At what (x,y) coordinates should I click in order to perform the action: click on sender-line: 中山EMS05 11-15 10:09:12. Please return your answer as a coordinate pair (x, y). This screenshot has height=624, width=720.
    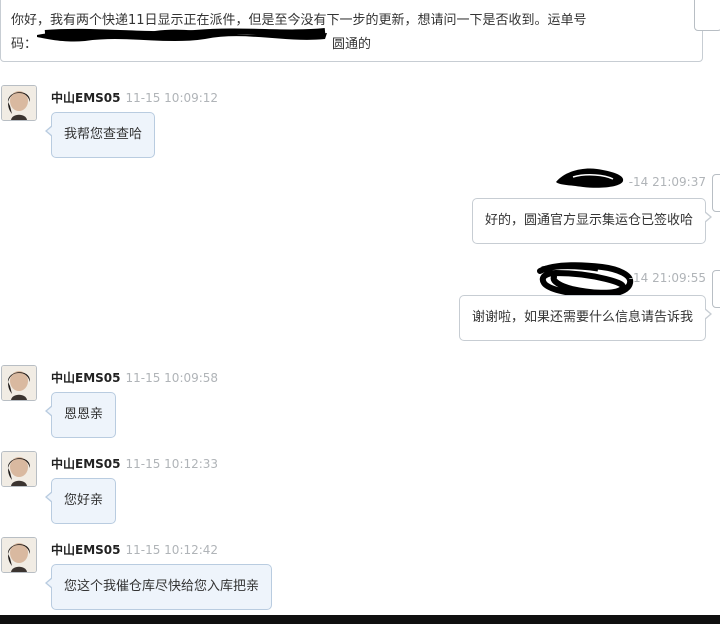
    Looking at the image, I should click on (134, 97).